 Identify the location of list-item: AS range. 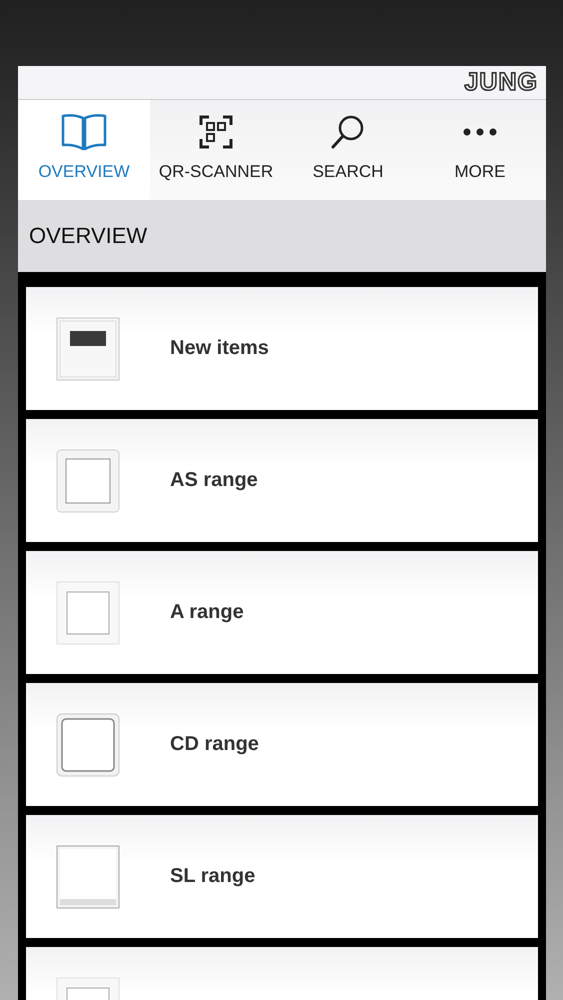
(282, 480).